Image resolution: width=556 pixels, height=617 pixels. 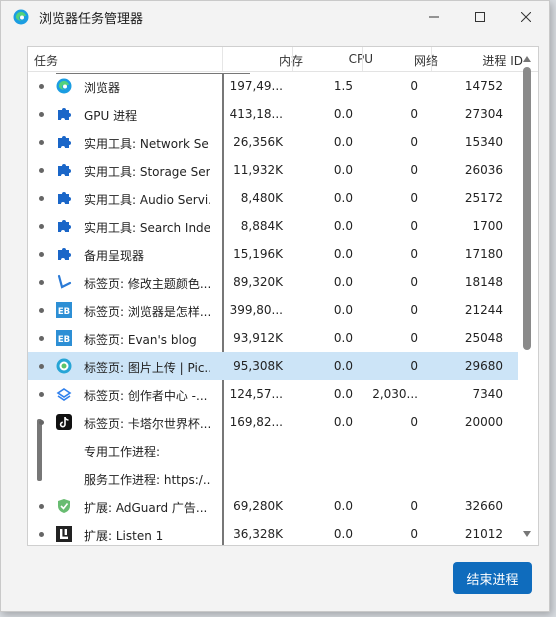 What do you see at coordinates (492, 578) in the screenshot?
I see `end-process-button: 结束进程` at bounding box center [492, 578].